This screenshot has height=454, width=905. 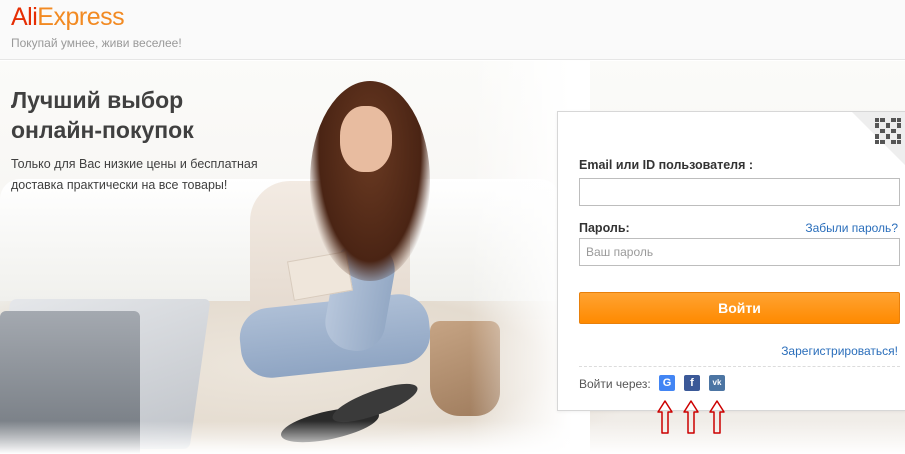 I want to click on hero-subtitle-line: Только для Вас низкие цены и бесплатная, so click(x=134, y=164).